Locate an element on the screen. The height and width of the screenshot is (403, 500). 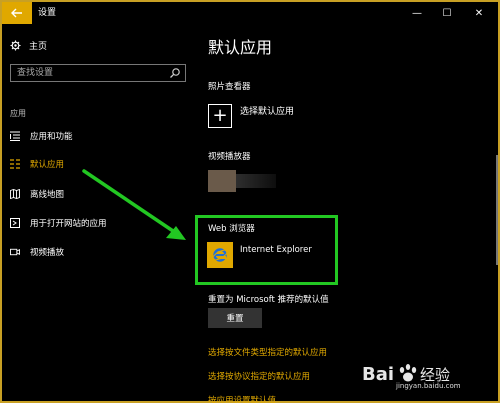
back-button is located at coordinates (17, 13).